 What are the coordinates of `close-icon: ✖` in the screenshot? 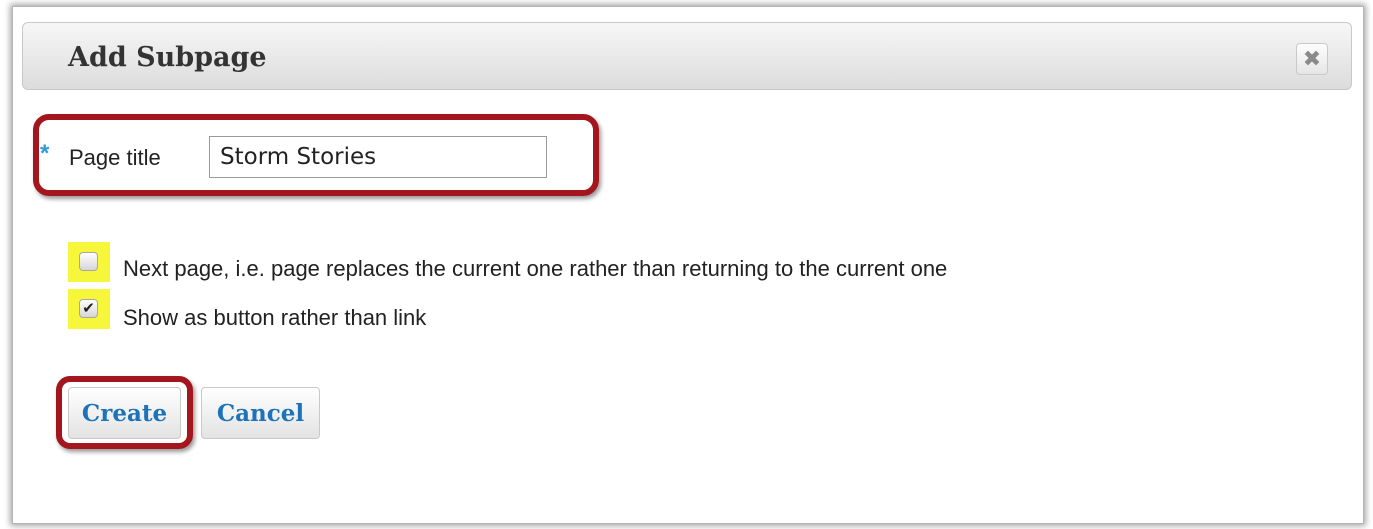 It's located at (1312, 58).